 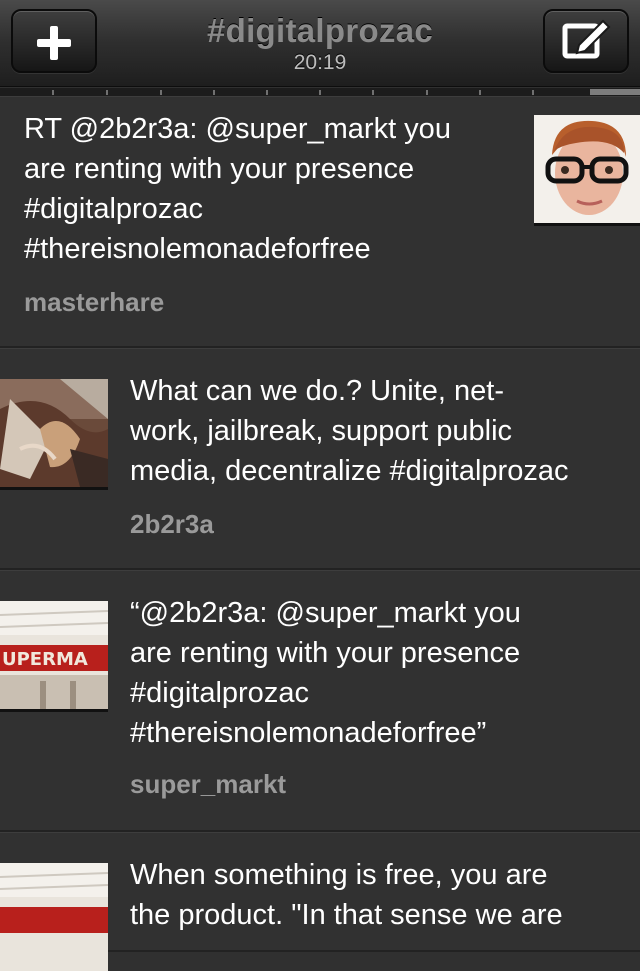 I want to click on page-indicator, so click(x=320, y=92).